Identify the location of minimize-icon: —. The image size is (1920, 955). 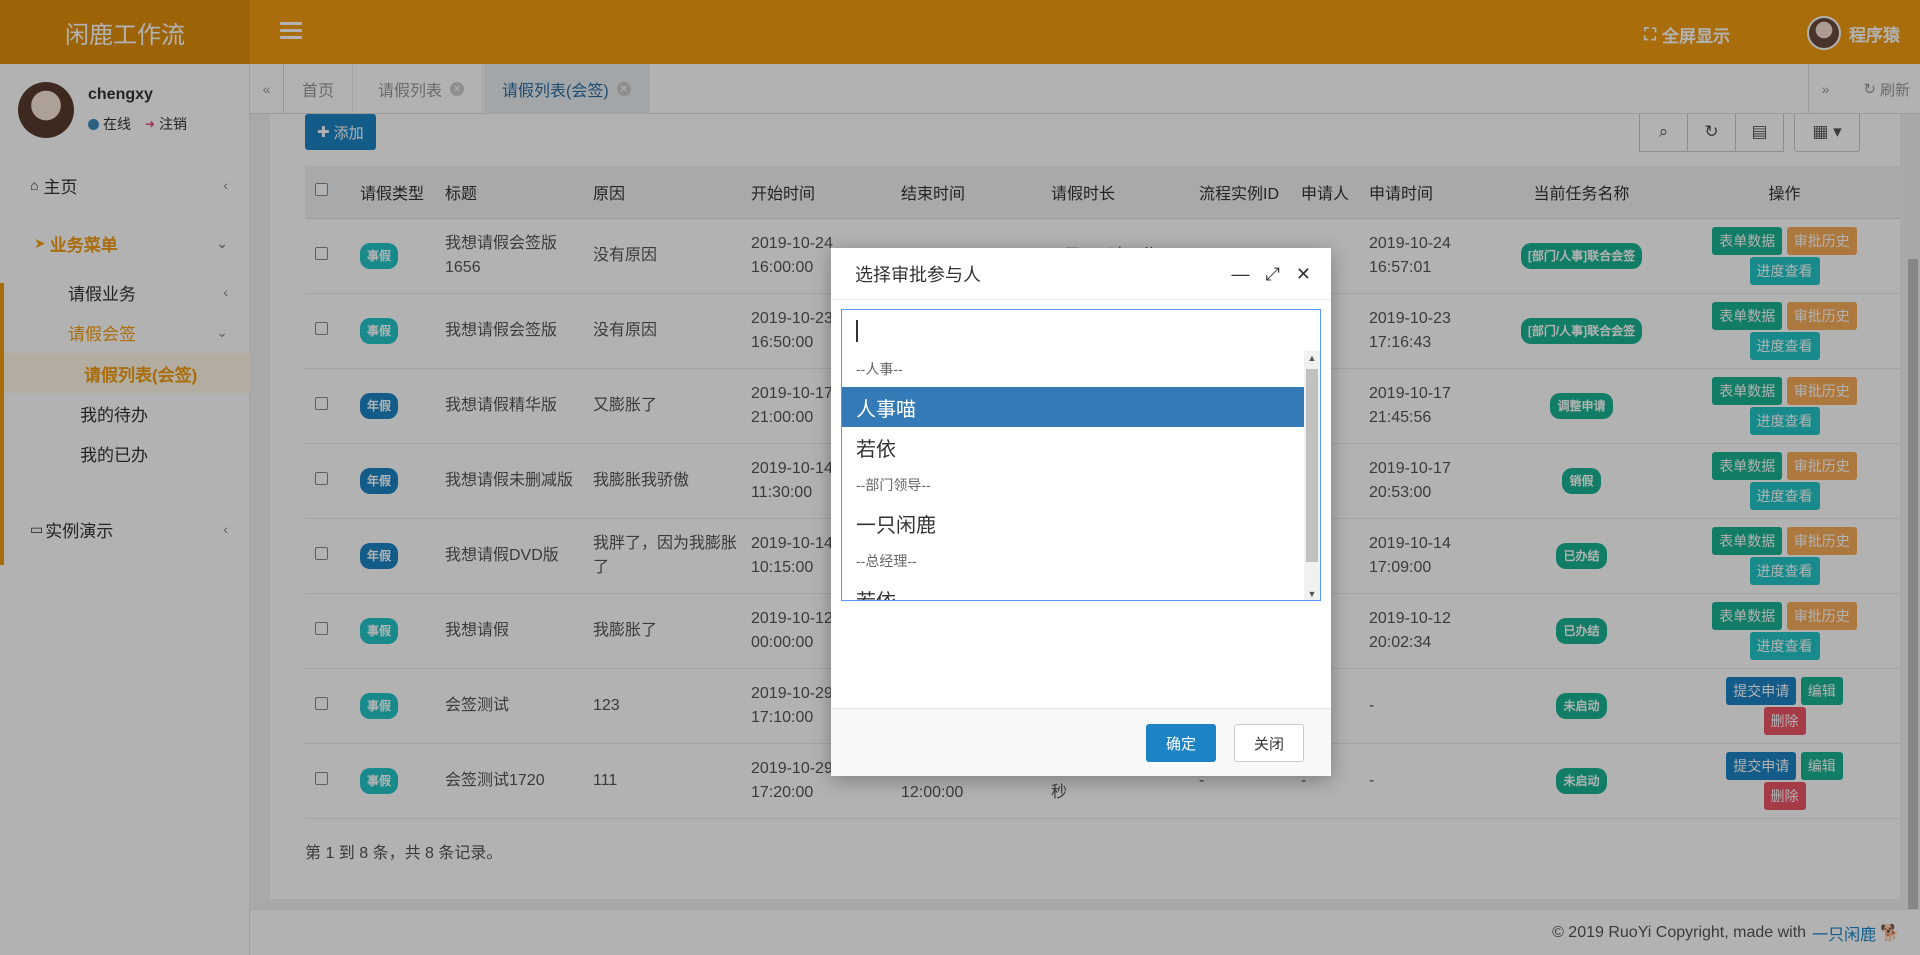
(1241, 274).